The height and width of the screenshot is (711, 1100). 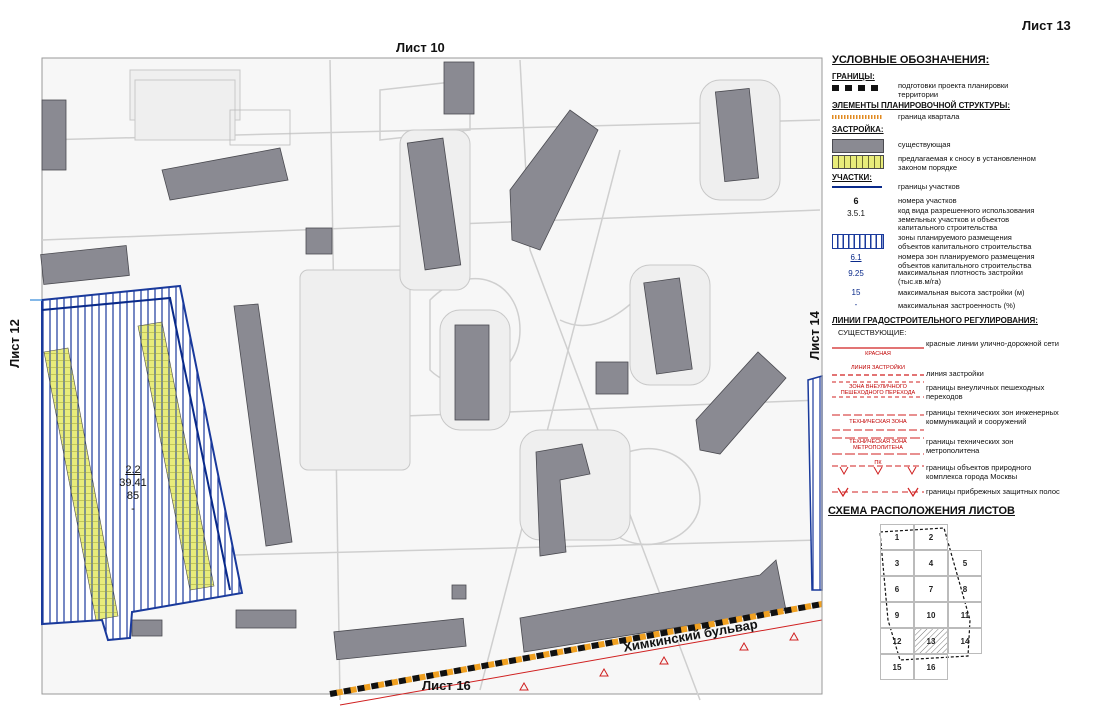 I want to click on building-line-label: ЛИНИЯ ЗАСТРОЙКИ, so click(x=878, y=368).